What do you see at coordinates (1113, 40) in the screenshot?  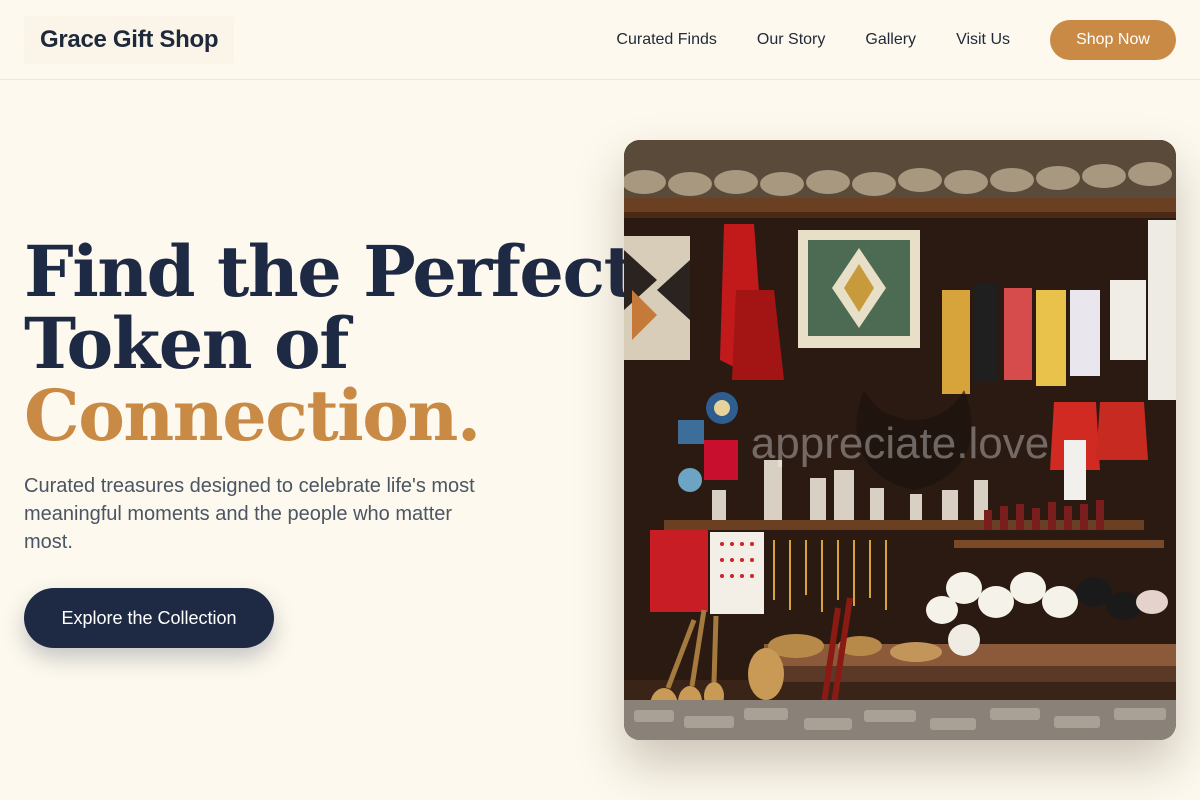 I see `shop-now-button: Shop Now` at bounding box center [1113, 40].